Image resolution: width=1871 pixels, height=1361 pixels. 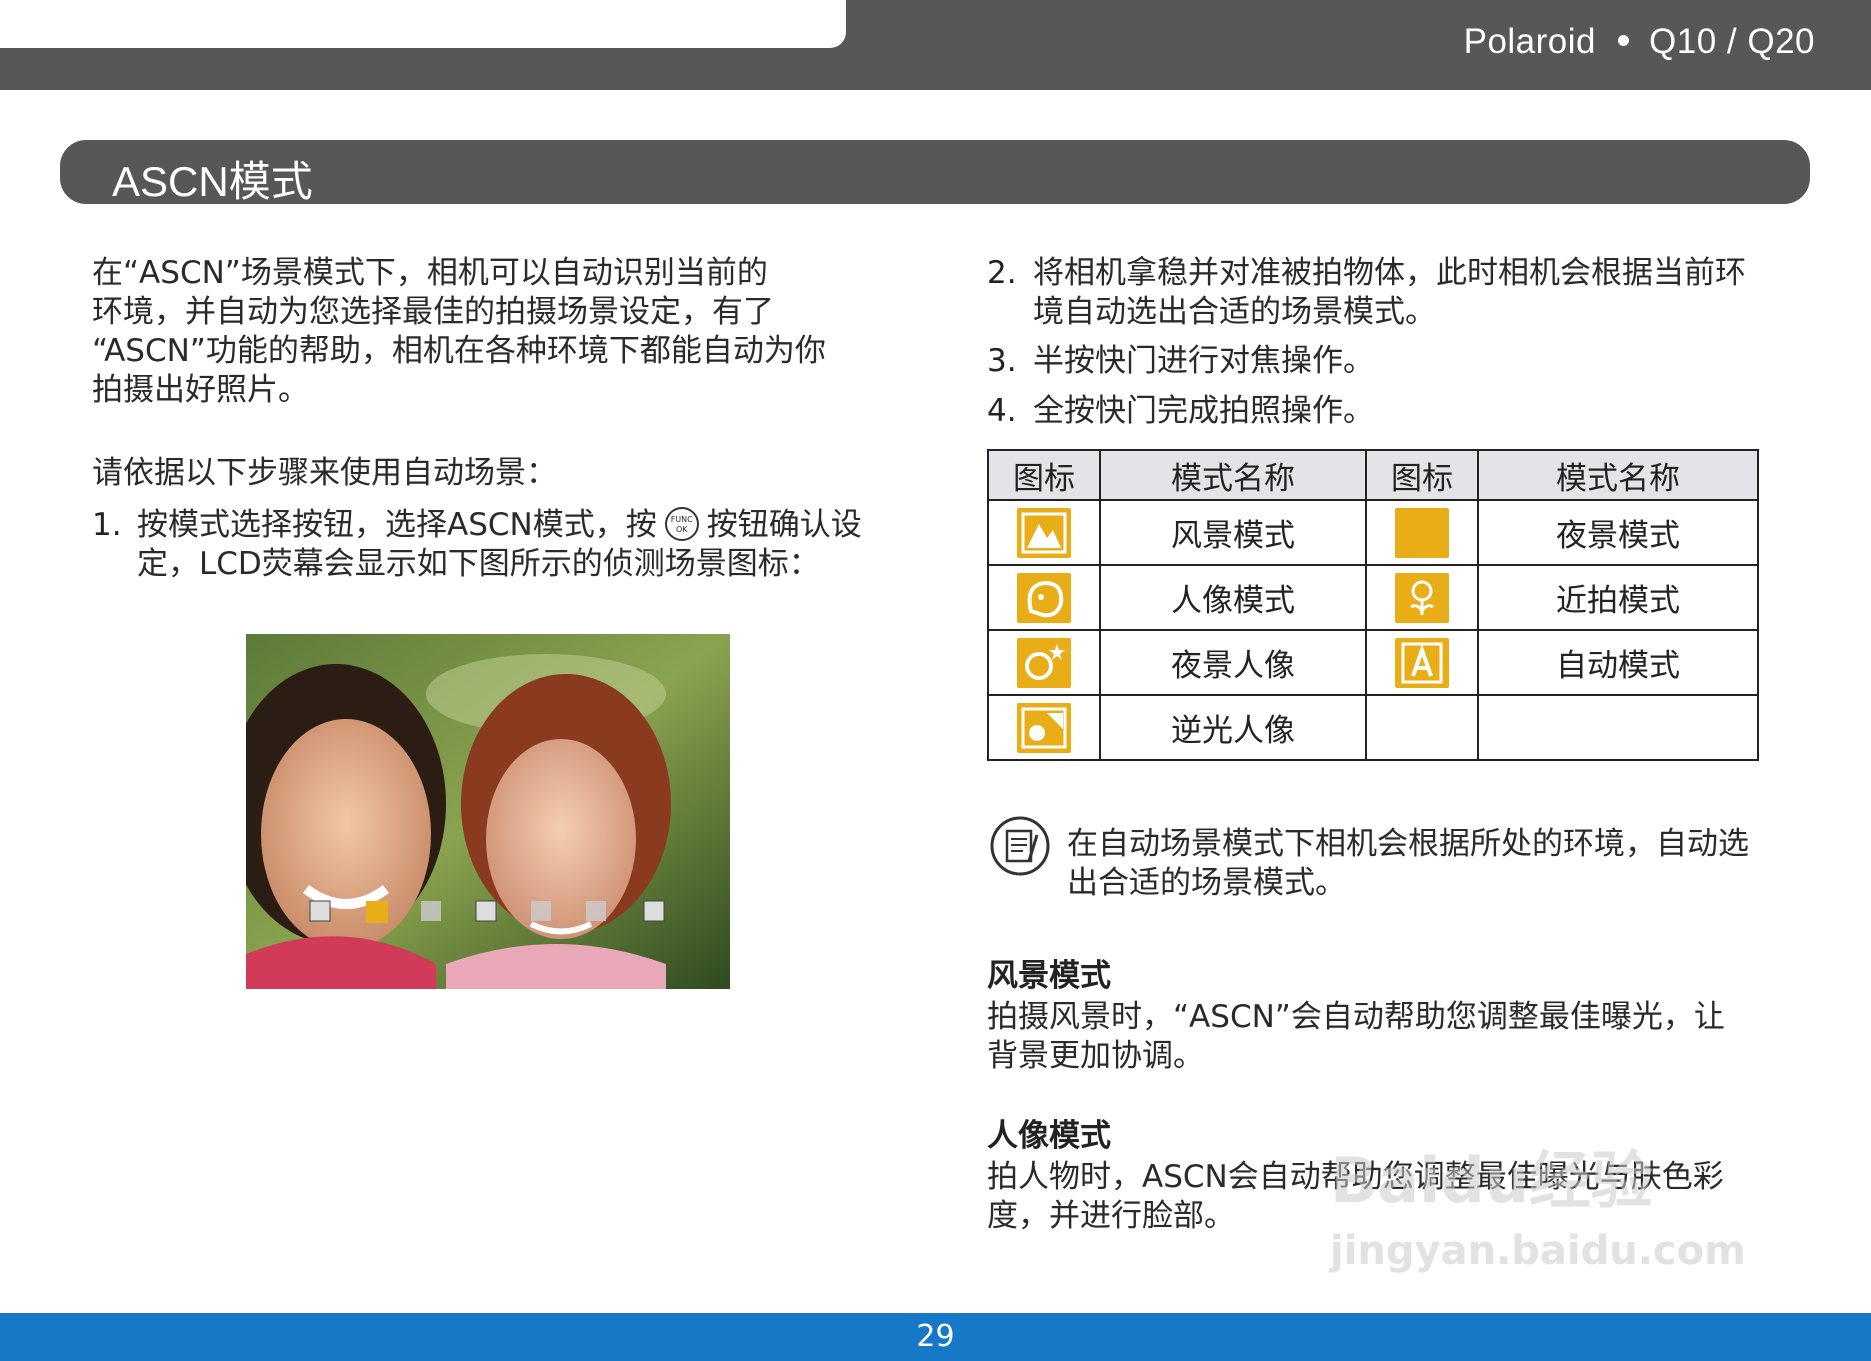 What do you see at coordinates (1049, 1136) in the screenshot?
I see `section-heading: 人像模式` at bounding box center [1049, 1136].